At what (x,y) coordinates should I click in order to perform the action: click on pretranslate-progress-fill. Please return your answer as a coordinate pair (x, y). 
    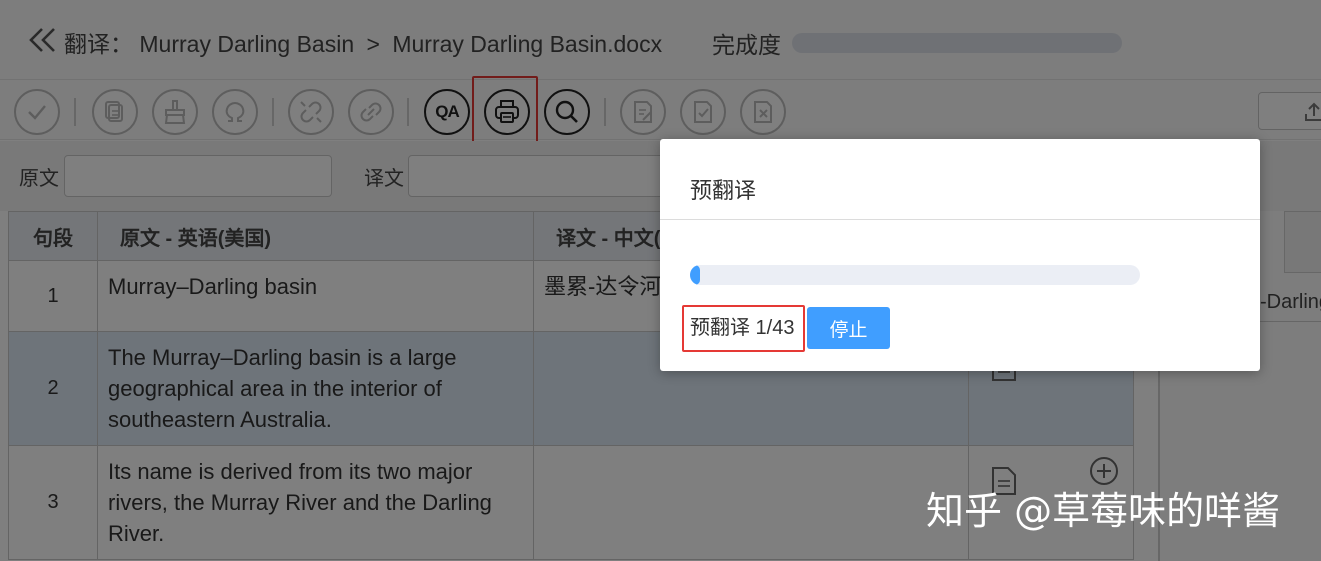
    Looking at the image, I should click on (695, 275).